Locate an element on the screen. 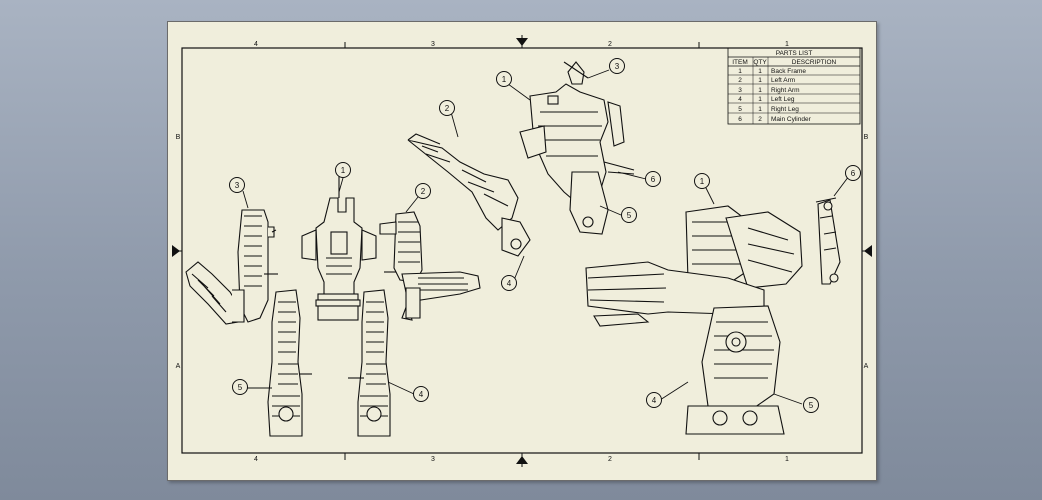 The height and width of the screenshot is (500, 1042). zone-col-top-2: 2 is located at coordinates (610, 44).